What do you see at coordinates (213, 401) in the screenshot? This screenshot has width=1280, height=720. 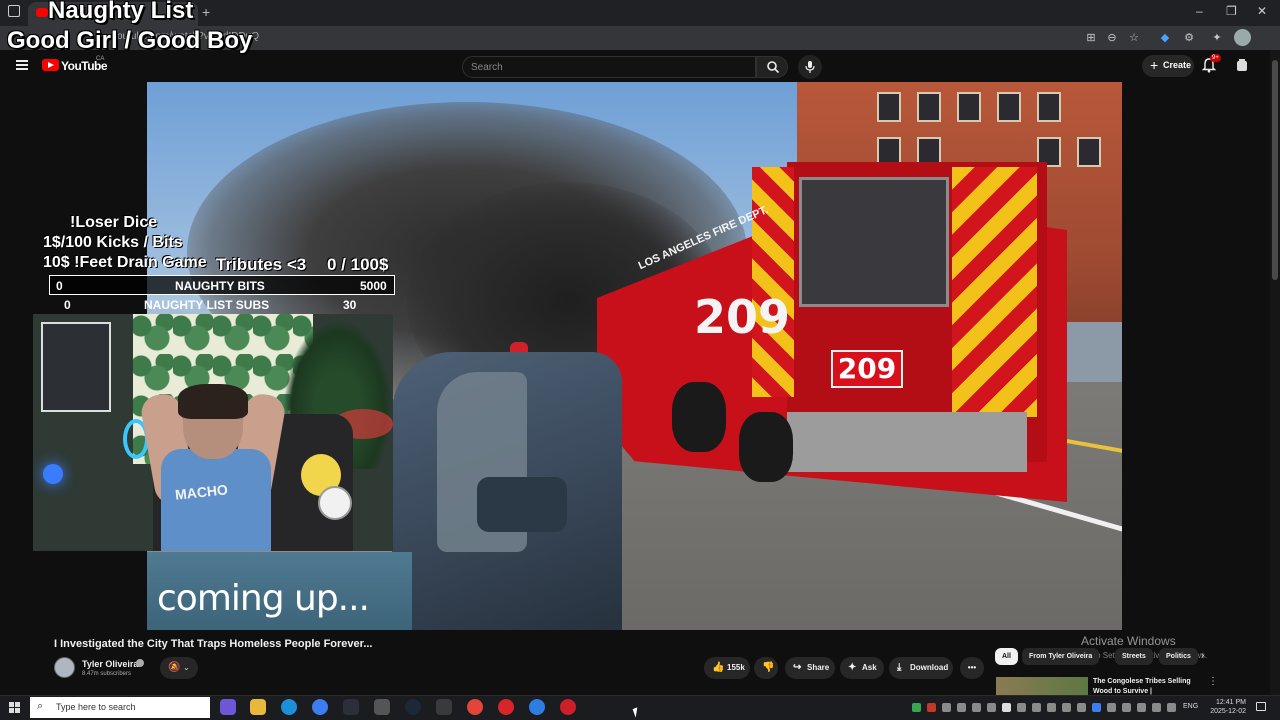 I see `streamer-hair` at bounding box center [213, 401].